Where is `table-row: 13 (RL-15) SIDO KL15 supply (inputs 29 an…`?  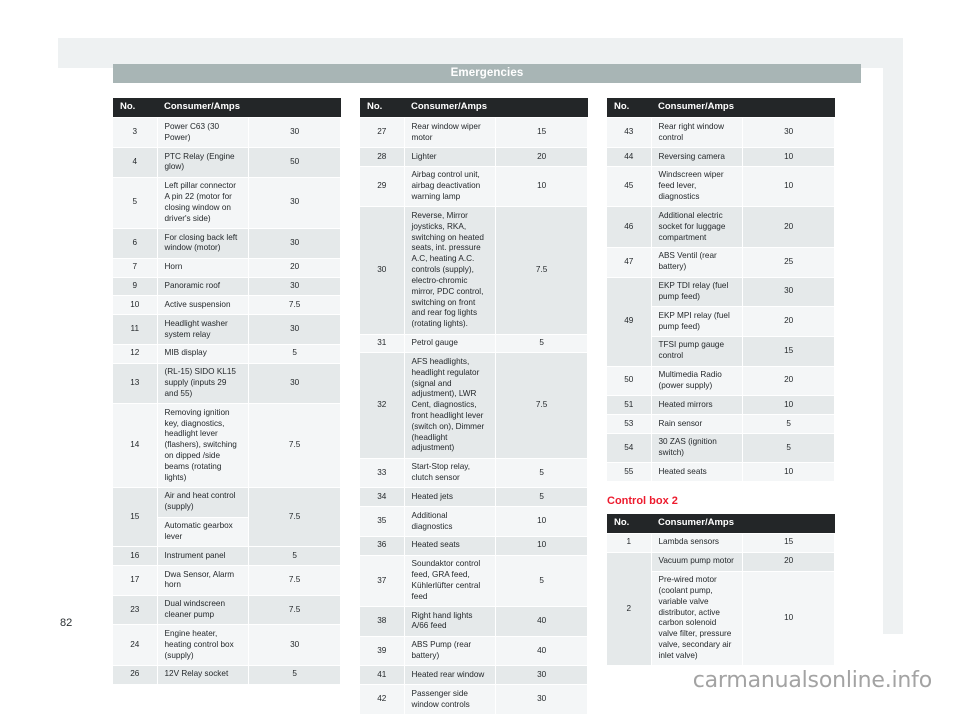 table-row: 13 (RL-15) SIDO KL15 supply (inputs 29 an… is located at coordinates (227, 383).